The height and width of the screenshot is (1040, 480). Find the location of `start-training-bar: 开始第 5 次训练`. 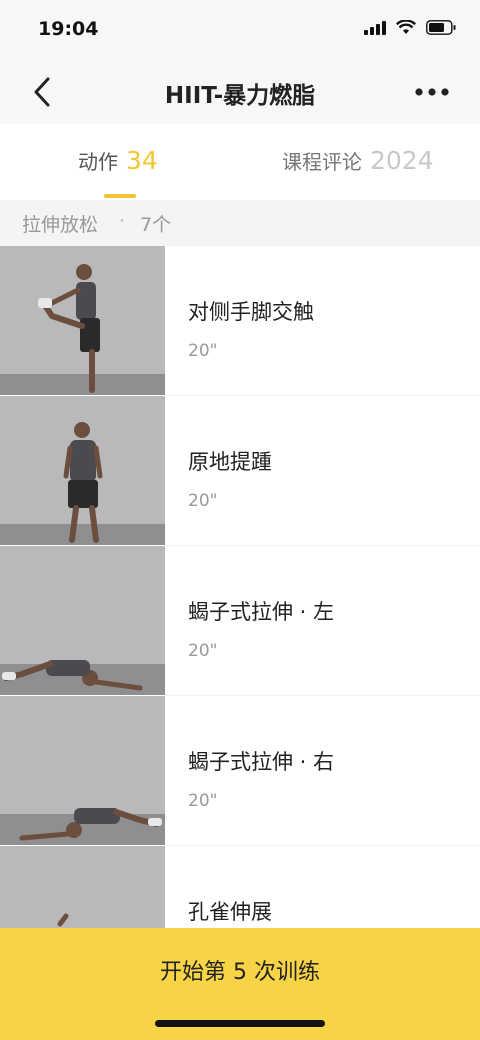

start-training-bar: 开始第 5 次训练 is located at coordinates (240, 984).